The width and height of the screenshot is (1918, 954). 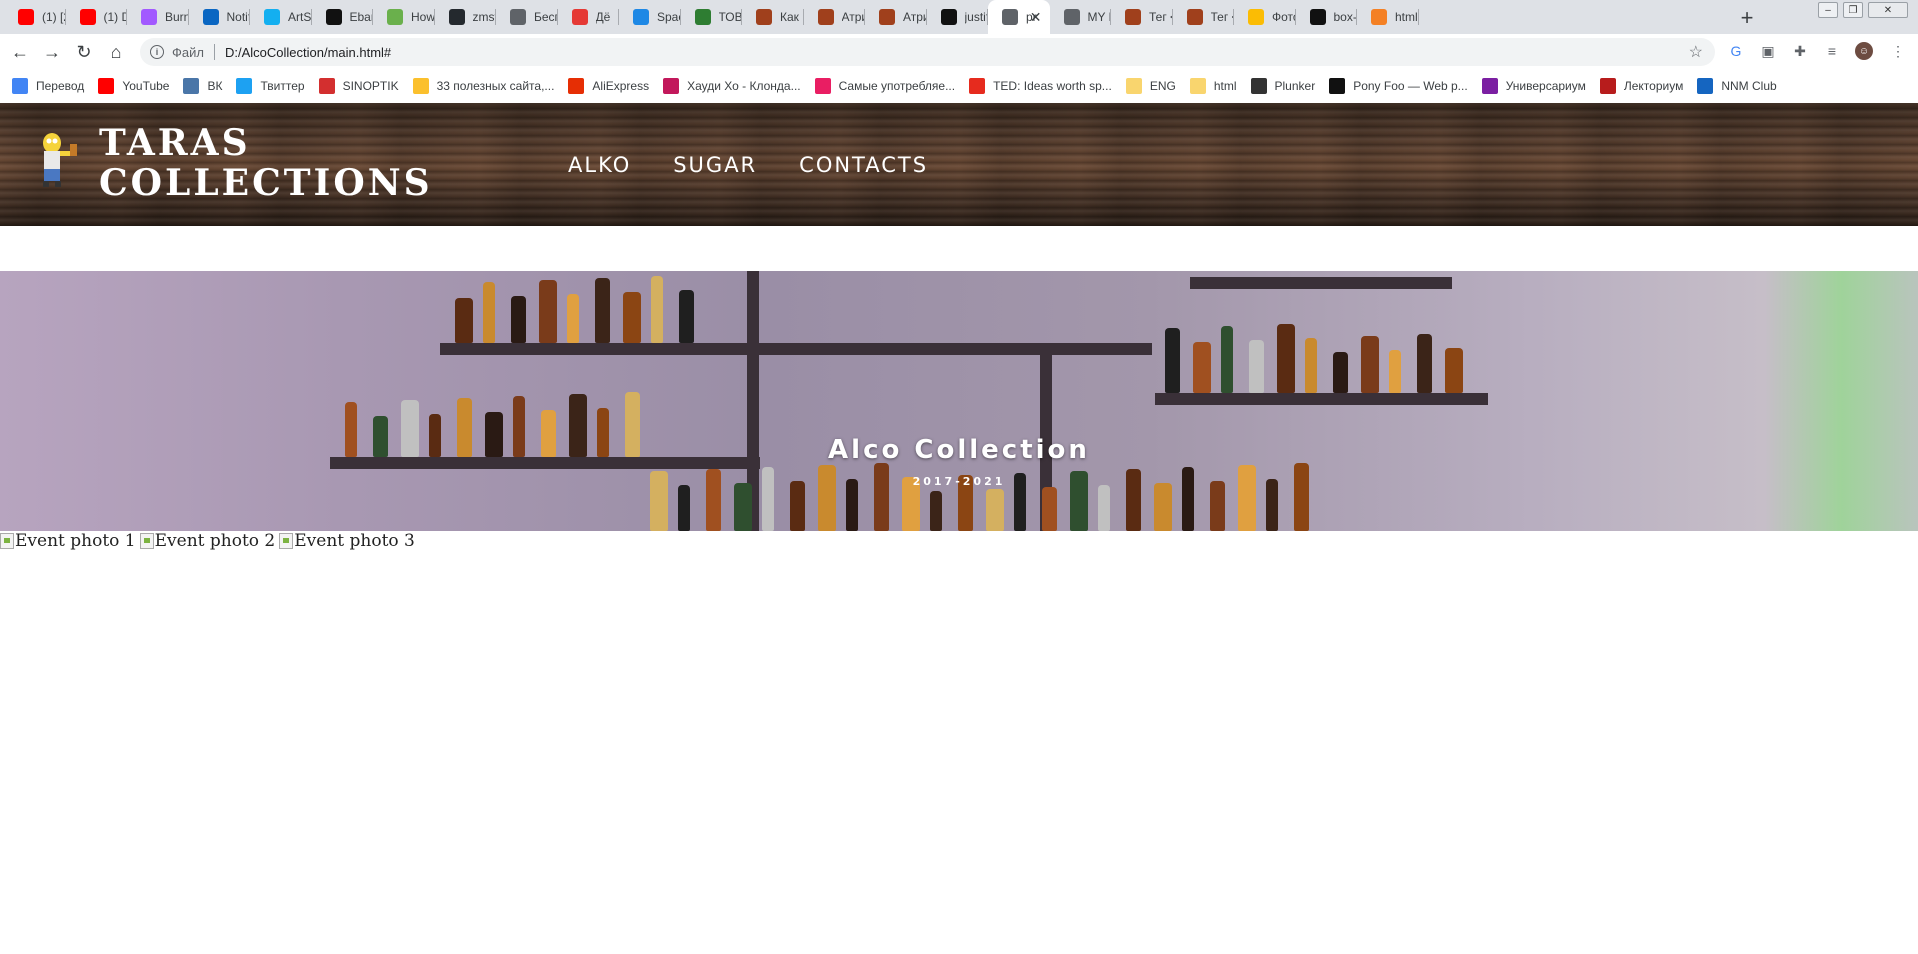 I want to click on event-photo: Event photo 1, so click(x=68, y=541).